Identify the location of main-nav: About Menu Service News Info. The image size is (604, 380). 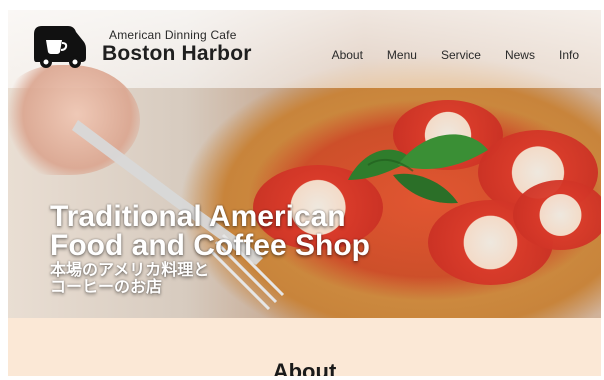
(455, 55).